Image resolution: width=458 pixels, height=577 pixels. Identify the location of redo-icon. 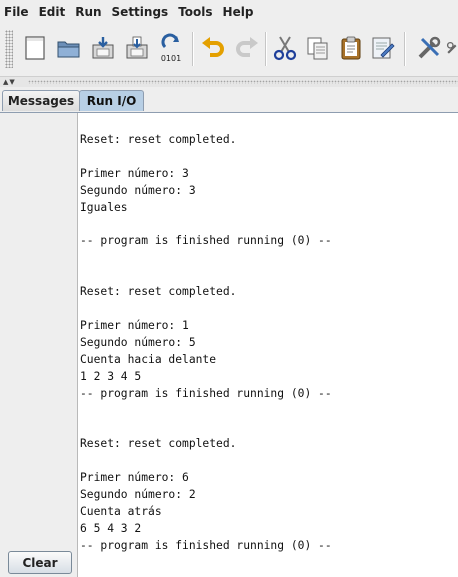
(247, 47).